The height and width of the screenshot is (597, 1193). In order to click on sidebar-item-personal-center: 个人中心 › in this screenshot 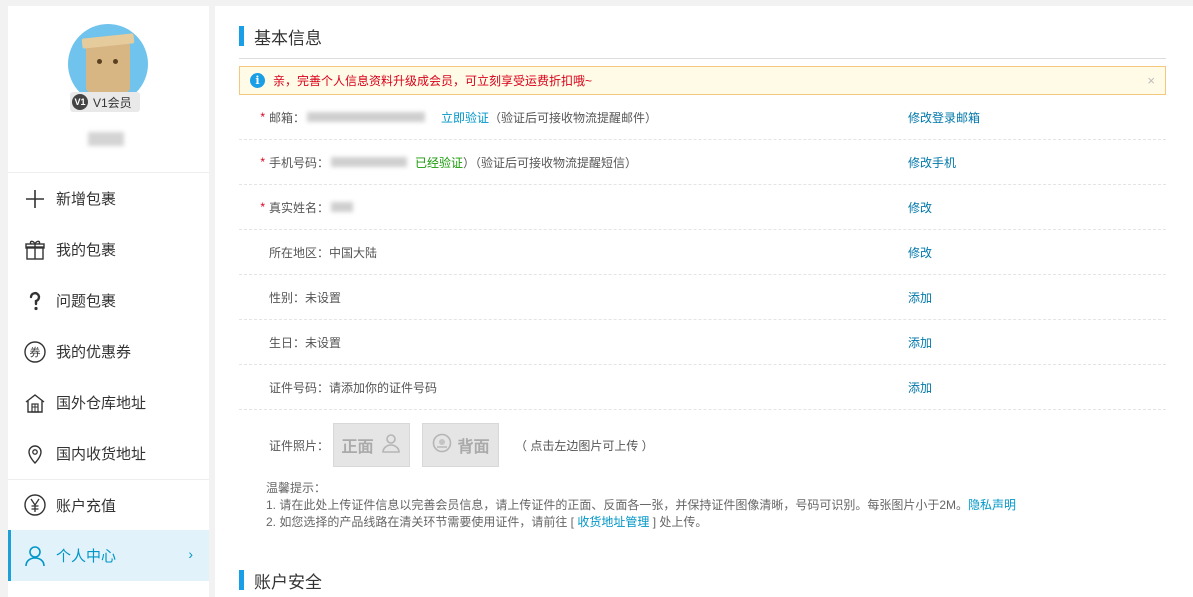, I will do `click(108, 555)`.